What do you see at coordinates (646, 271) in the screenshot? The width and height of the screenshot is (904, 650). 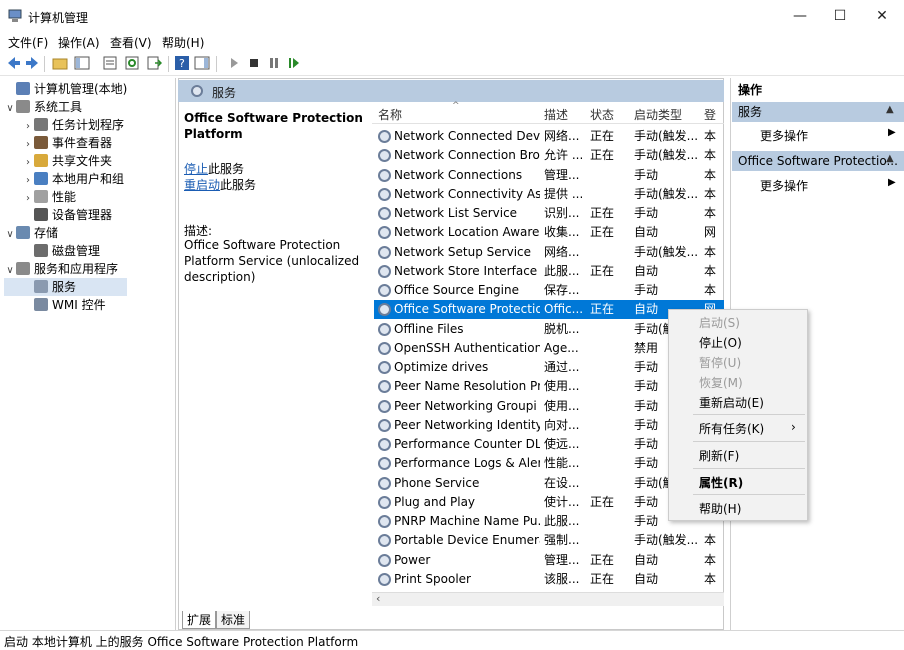 I see `service-startup-type: 自动` at bounding box center [646, 271].